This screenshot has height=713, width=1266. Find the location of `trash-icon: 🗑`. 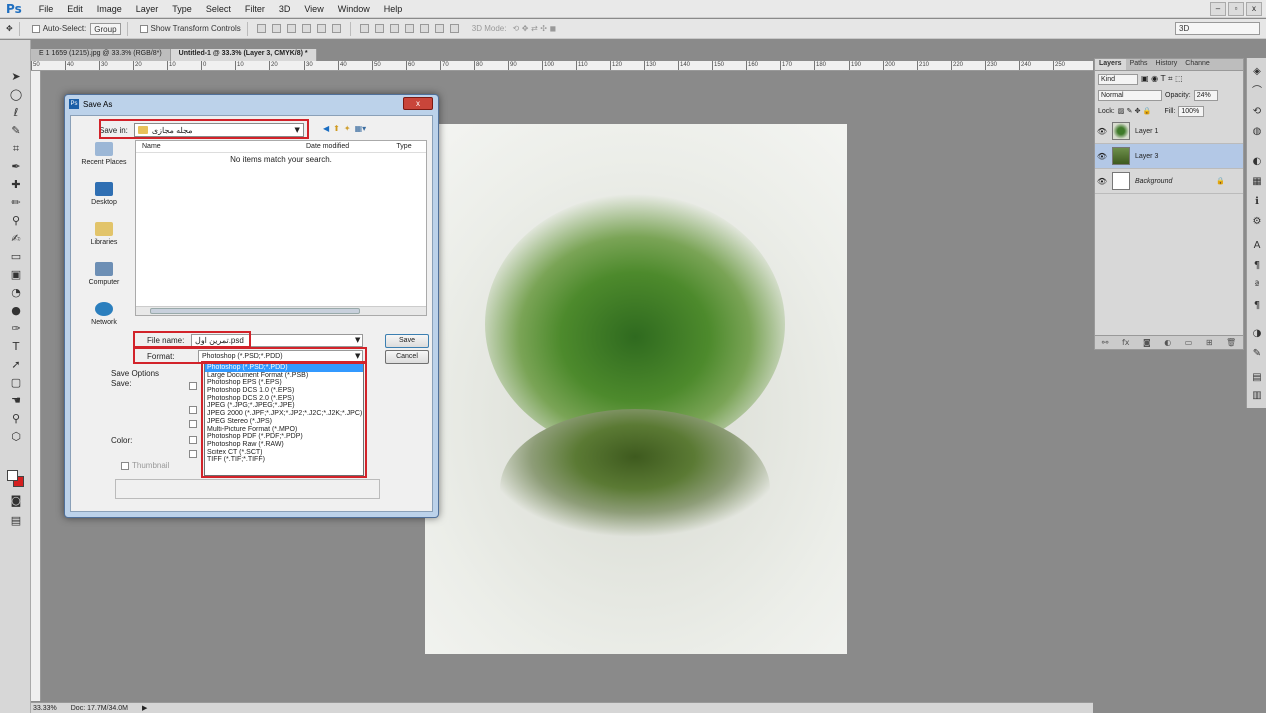

trash-icon: 🗑 is located at coordinates (1231, 342).